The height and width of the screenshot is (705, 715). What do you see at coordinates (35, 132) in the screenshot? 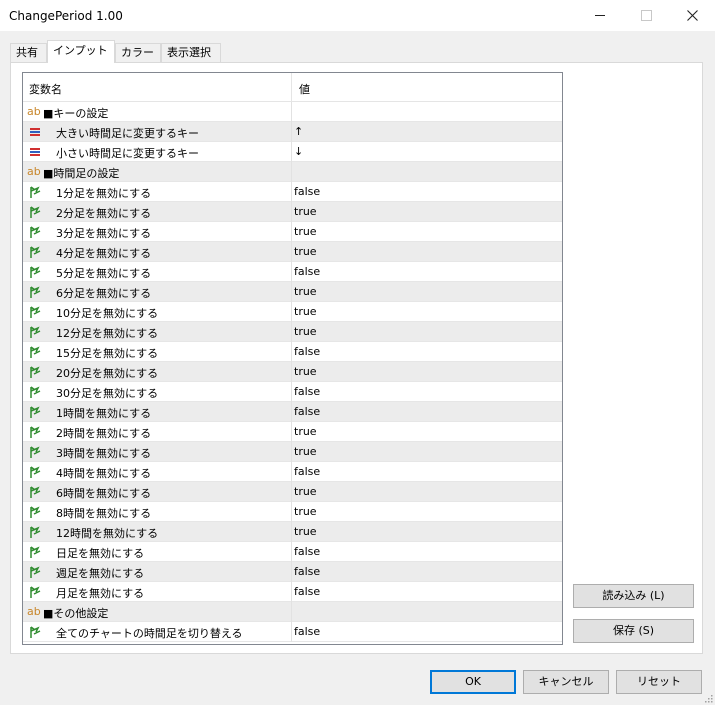
I see `key-icon` at bounding box center [35, 132].